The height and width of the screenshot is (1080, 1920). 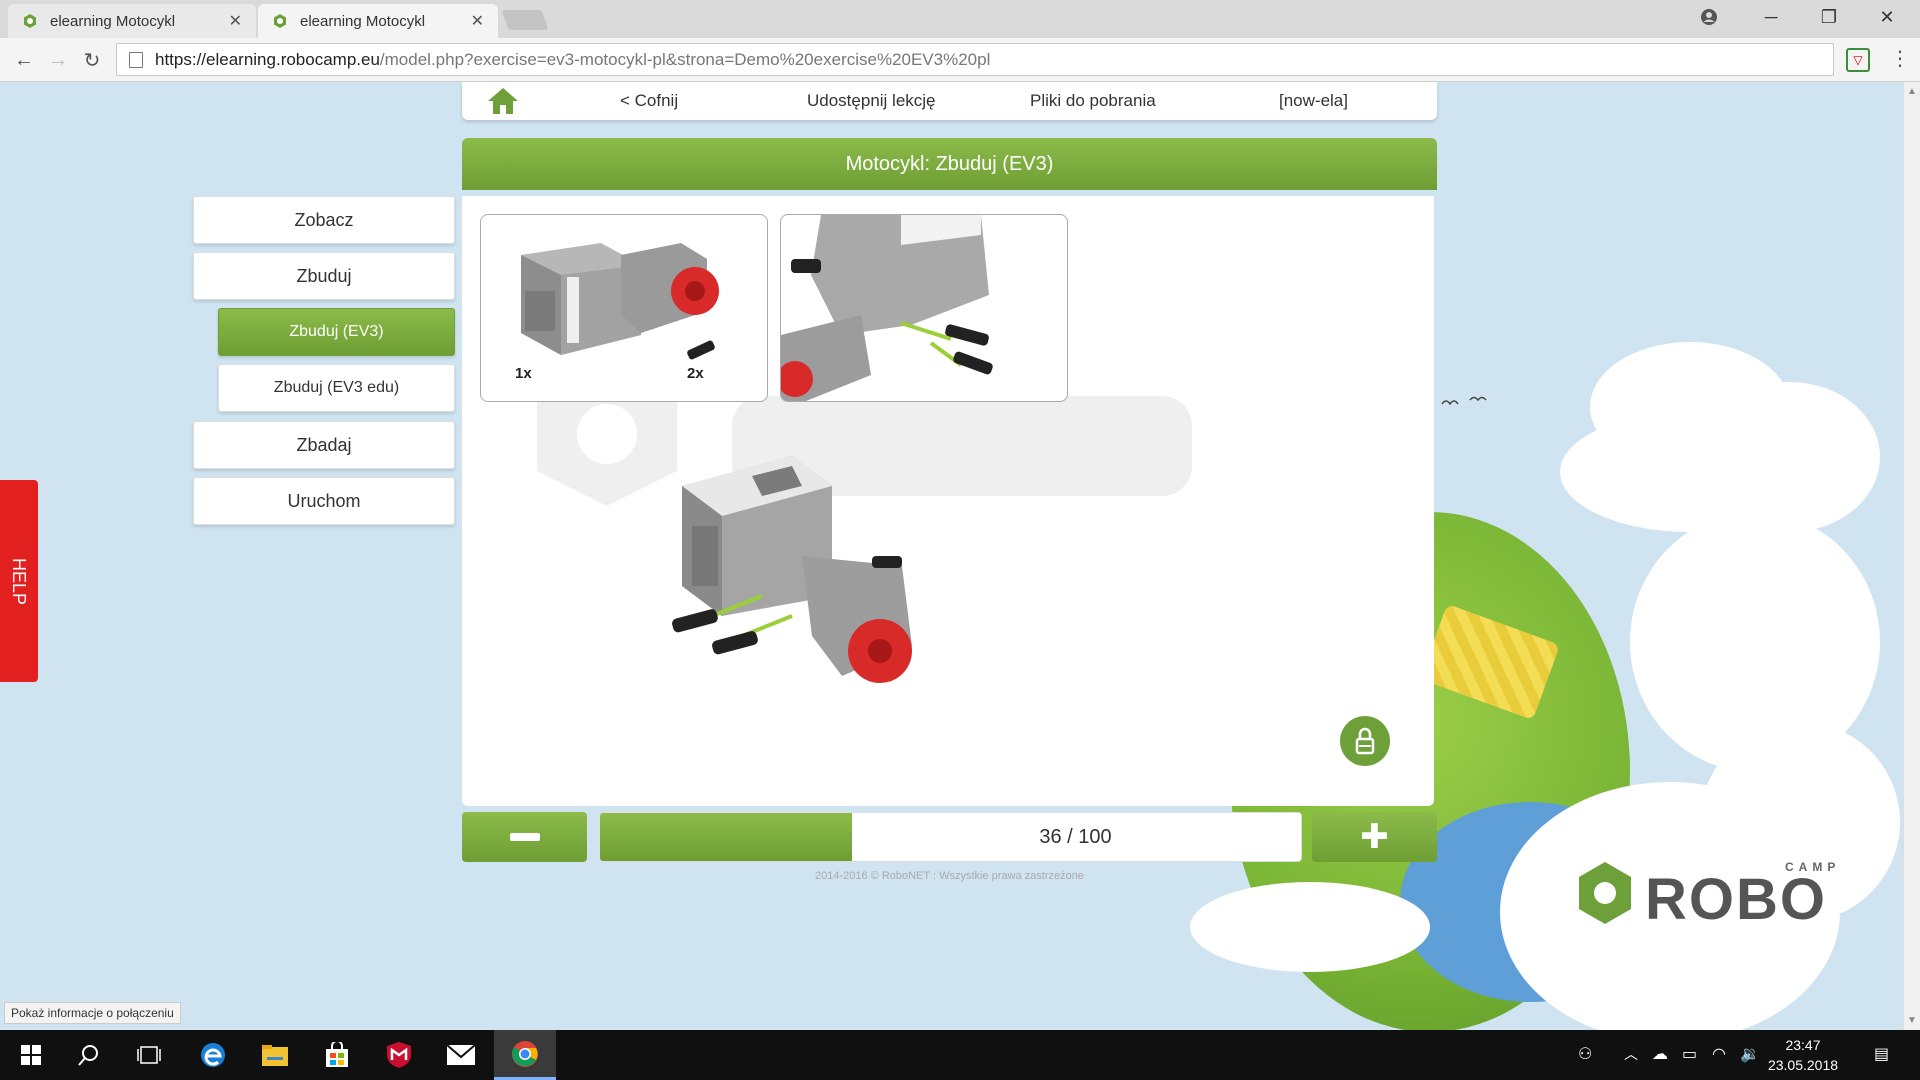 What do you see at coordinates (960, 1055) in the screenshot?
I see `windows-taskbar: ⚇ ︿ ☁ ▭ ◠ 🔉 23:47 23.05.2018 ▤` at bounding box center [960, 1055].